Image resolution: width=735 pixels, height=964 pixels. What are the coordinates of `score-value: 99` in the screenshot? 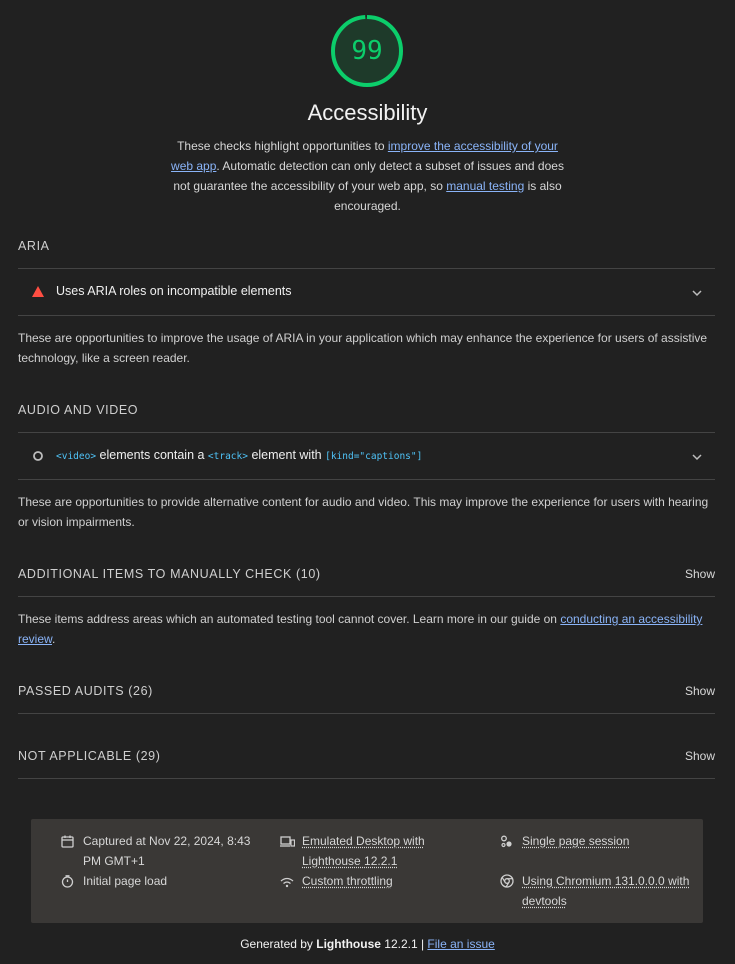 It's located at (367, 51).